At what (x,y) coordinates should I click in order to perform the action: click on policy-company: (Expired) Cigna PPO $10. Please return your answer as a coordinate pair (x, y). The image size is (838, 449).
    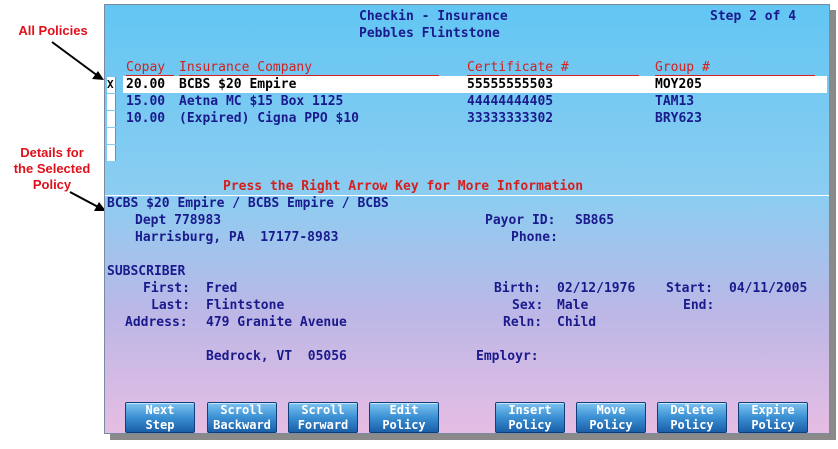
    Looking at the image, I should click on (269, 118).